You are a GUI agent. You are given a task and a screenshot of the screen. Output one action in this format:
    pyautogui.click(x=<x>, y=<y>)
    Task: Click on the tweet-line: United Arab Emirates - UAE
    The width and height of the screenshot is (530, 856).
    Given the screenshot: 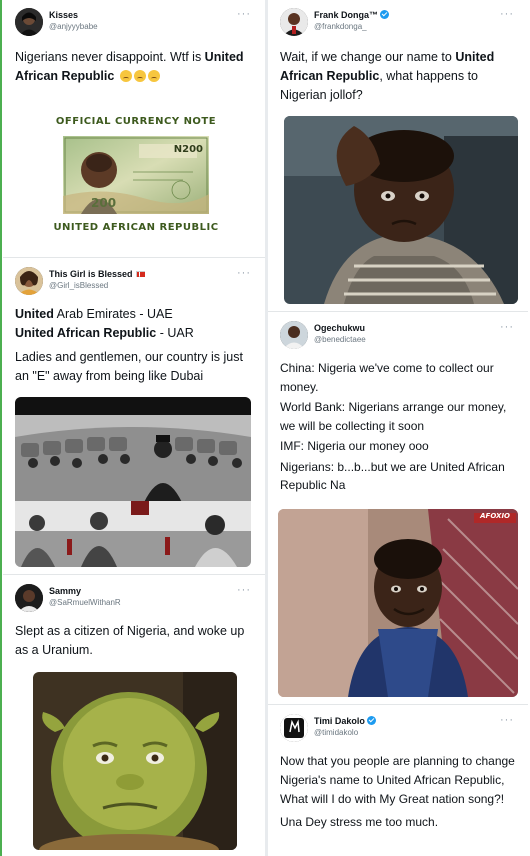 What is the action you would take?
    pyautogui.click(x=94, y=314)
    